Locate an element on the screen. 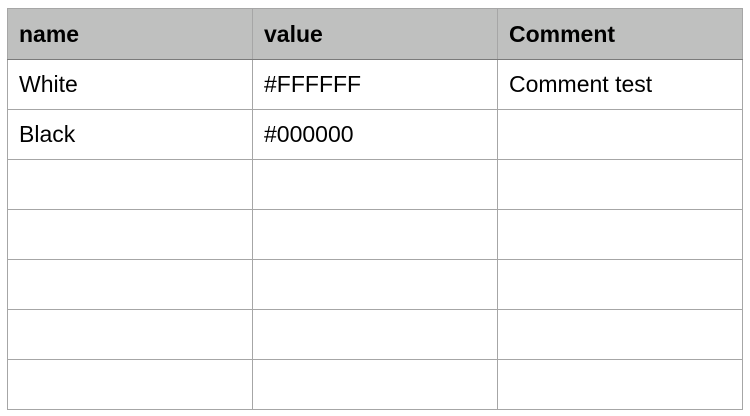 The width and height of the screenshot is (750, 416). value-cell: #FFFFFF is located at coordinates (375, 84).